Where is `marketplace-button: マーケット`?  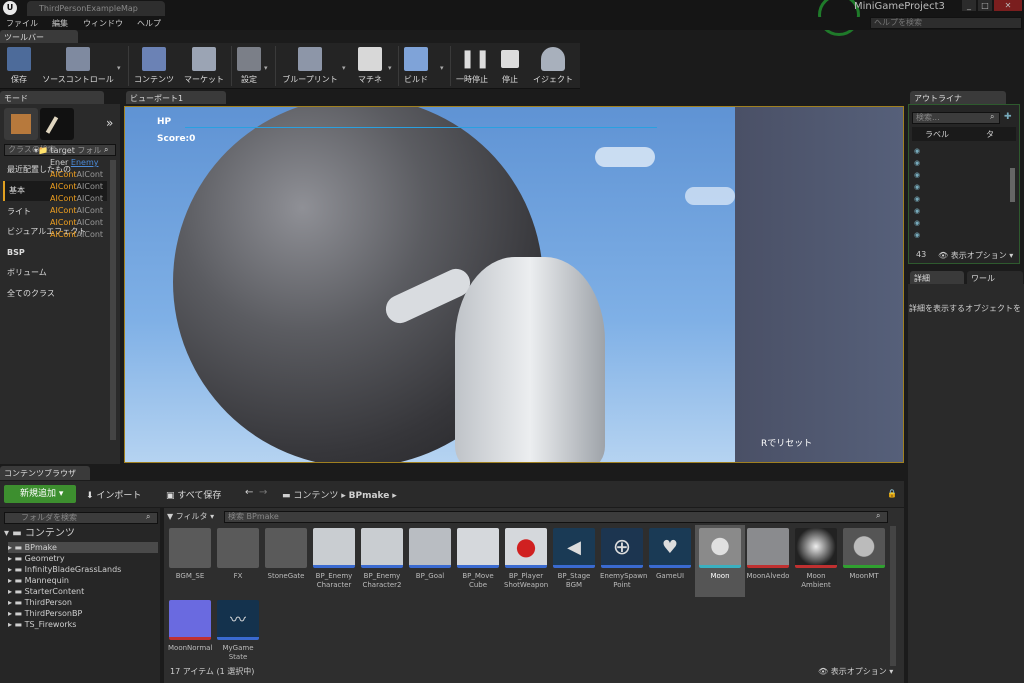
marketplace-button: マーケット is located at coordinates (204, 66).